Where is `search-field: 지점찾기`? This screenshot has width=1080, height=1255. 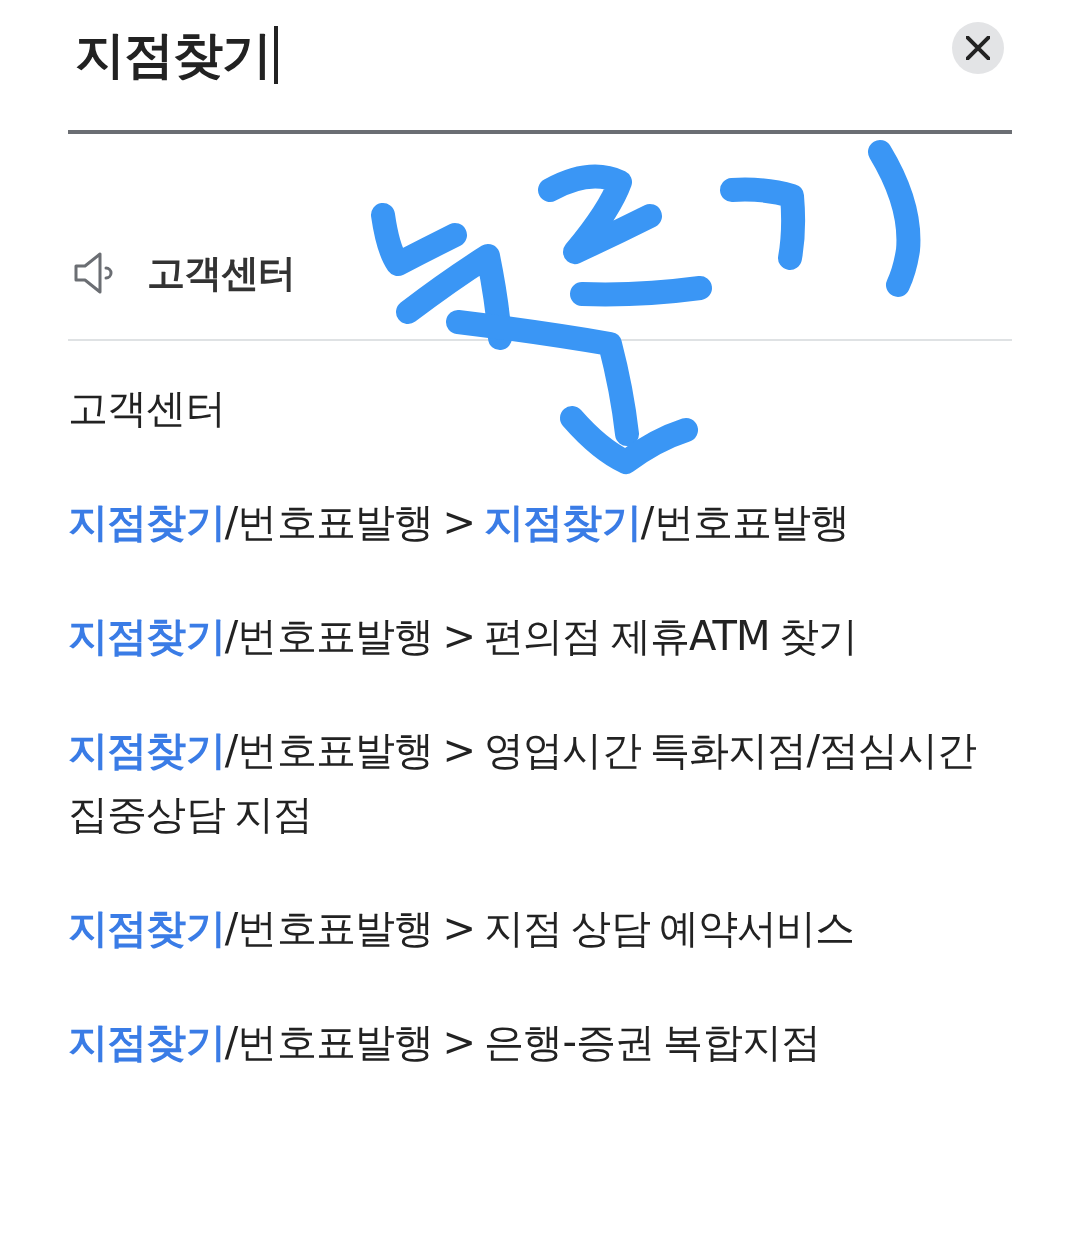 search-field: 지점찾기 is located at coordinates (540, 67).